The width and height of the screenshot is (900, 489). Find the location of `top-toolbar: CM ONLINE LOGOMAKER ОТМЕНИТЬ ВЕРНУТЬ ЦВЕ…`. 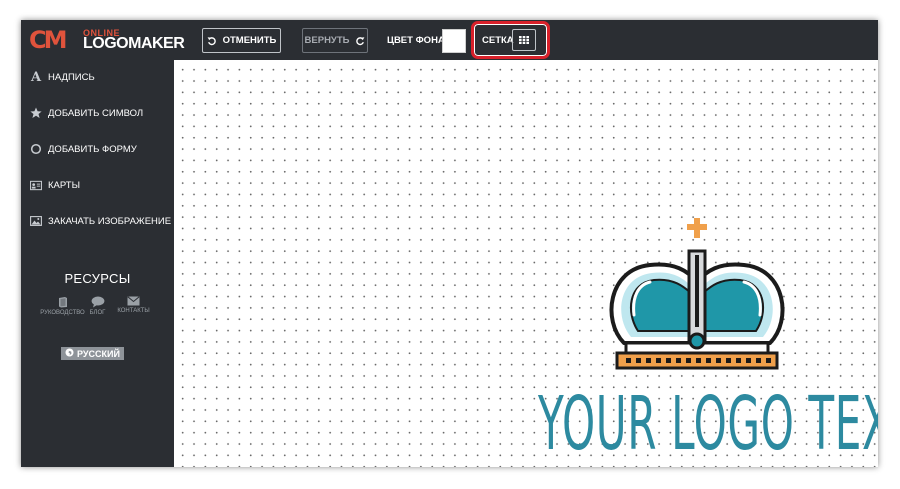

top-toolbar: CM ONLINE LOGOMAKER ОТМЕНИТЬ ВЕРНУТЬ ЦВЕ… is located at coordinates (449, 40).